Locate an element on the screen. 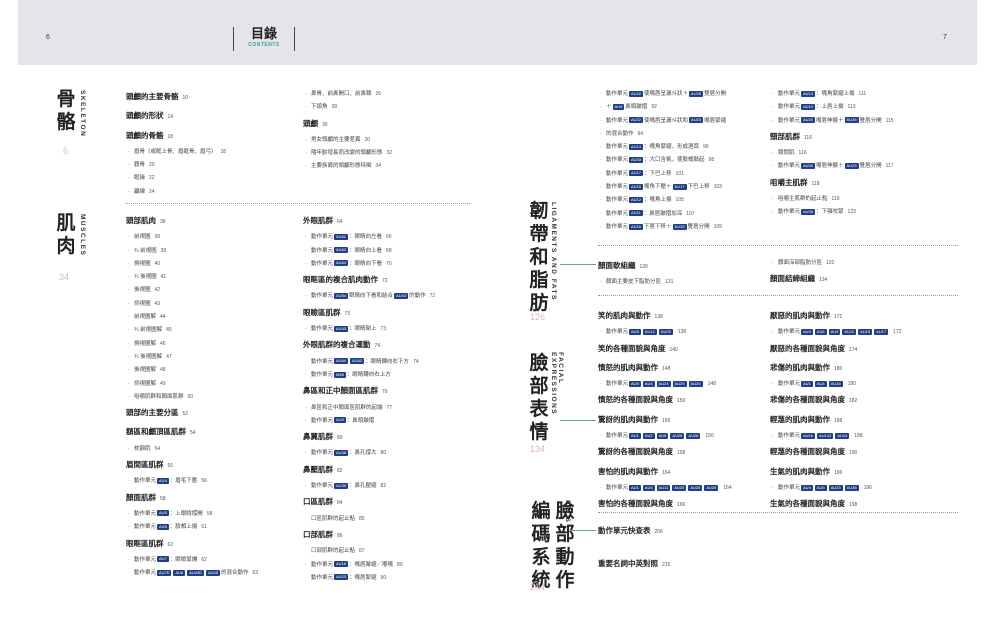 The width and height of the screenshot is (1000, 625). toc-entry: 眶緣22 is located at coordinates (176, 179).